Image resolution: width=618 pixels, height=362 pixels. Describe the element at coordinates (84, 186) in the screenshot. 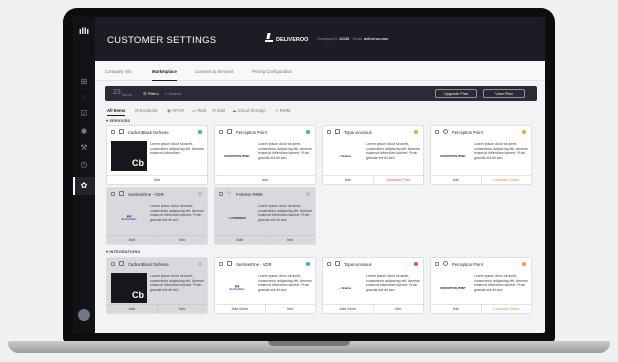

I see `settings-icon: ✿` at that location.